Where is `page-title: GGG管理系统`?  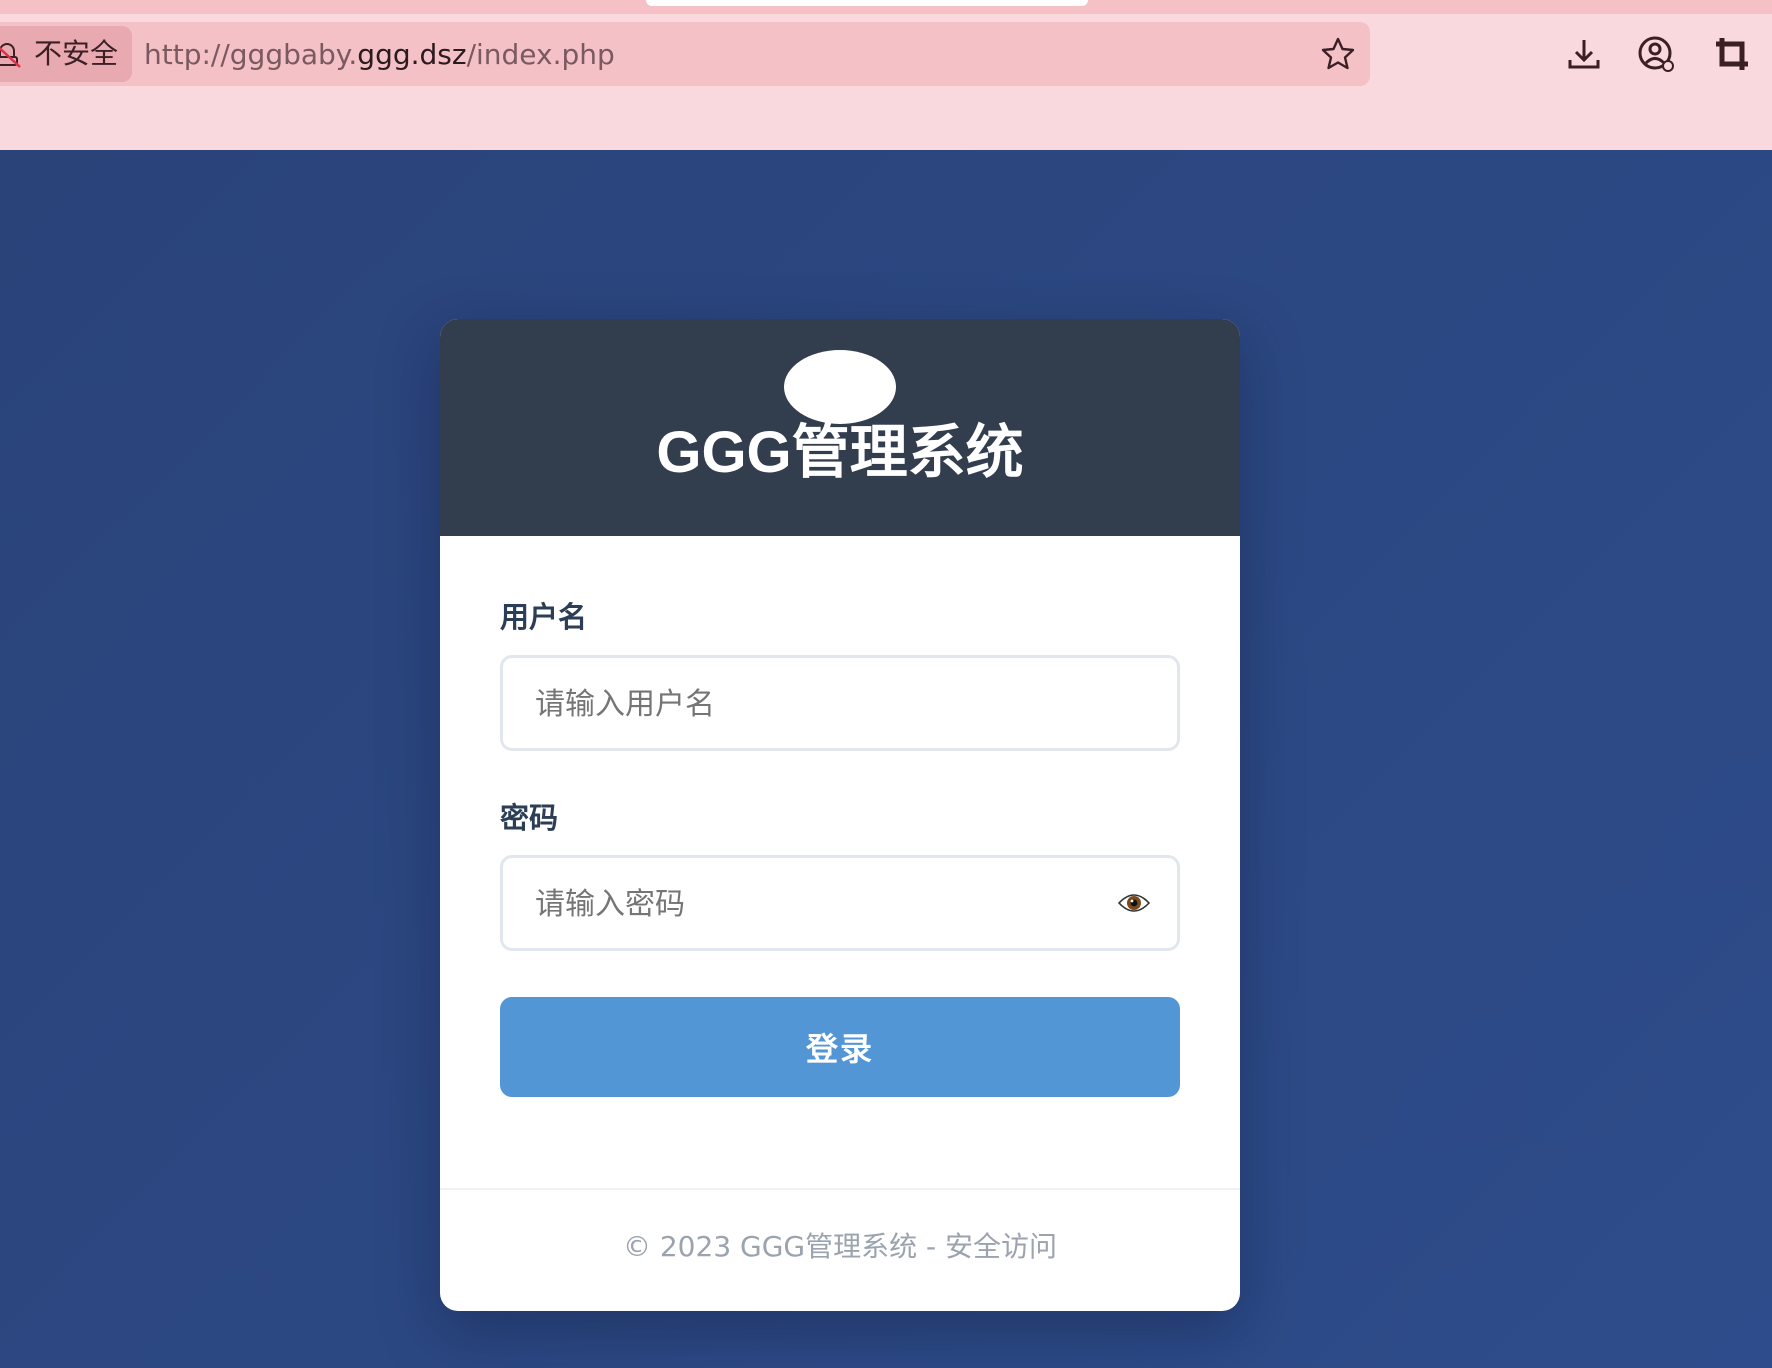 page-title: GGG管理系统 is located at coordinates (840, 452).